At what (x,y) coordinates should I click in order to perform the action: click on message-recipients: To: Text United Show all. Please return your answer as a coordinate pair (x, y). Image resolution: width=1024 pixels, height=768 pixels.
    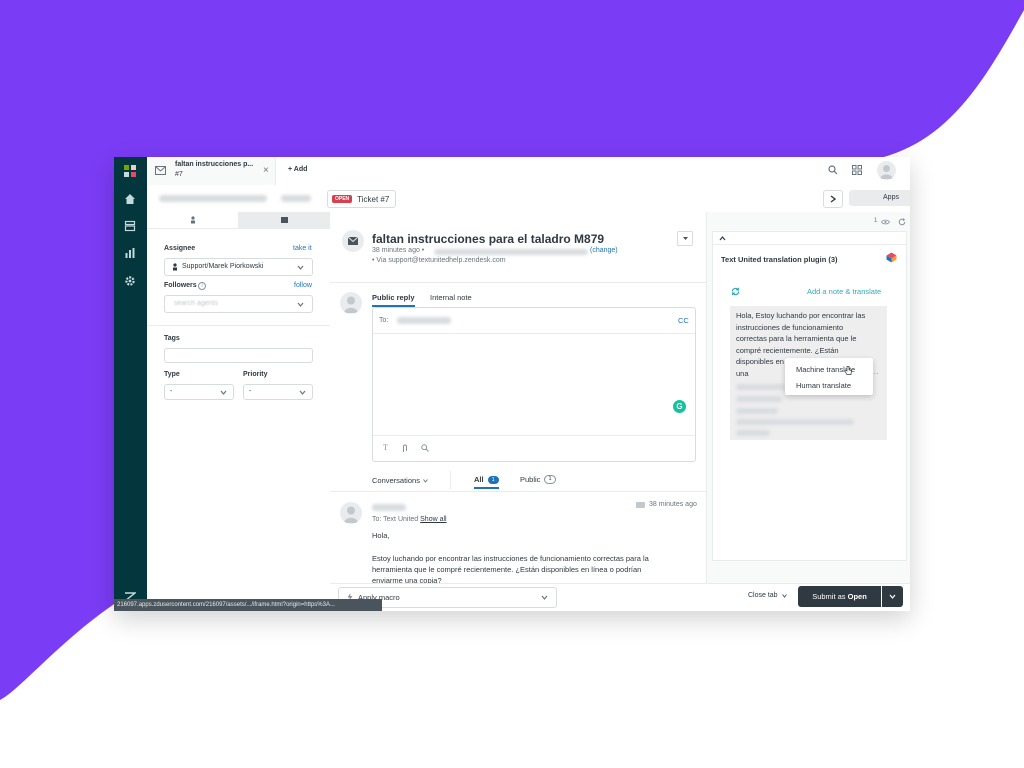
    Looking at the image, I should click on (409, 519).